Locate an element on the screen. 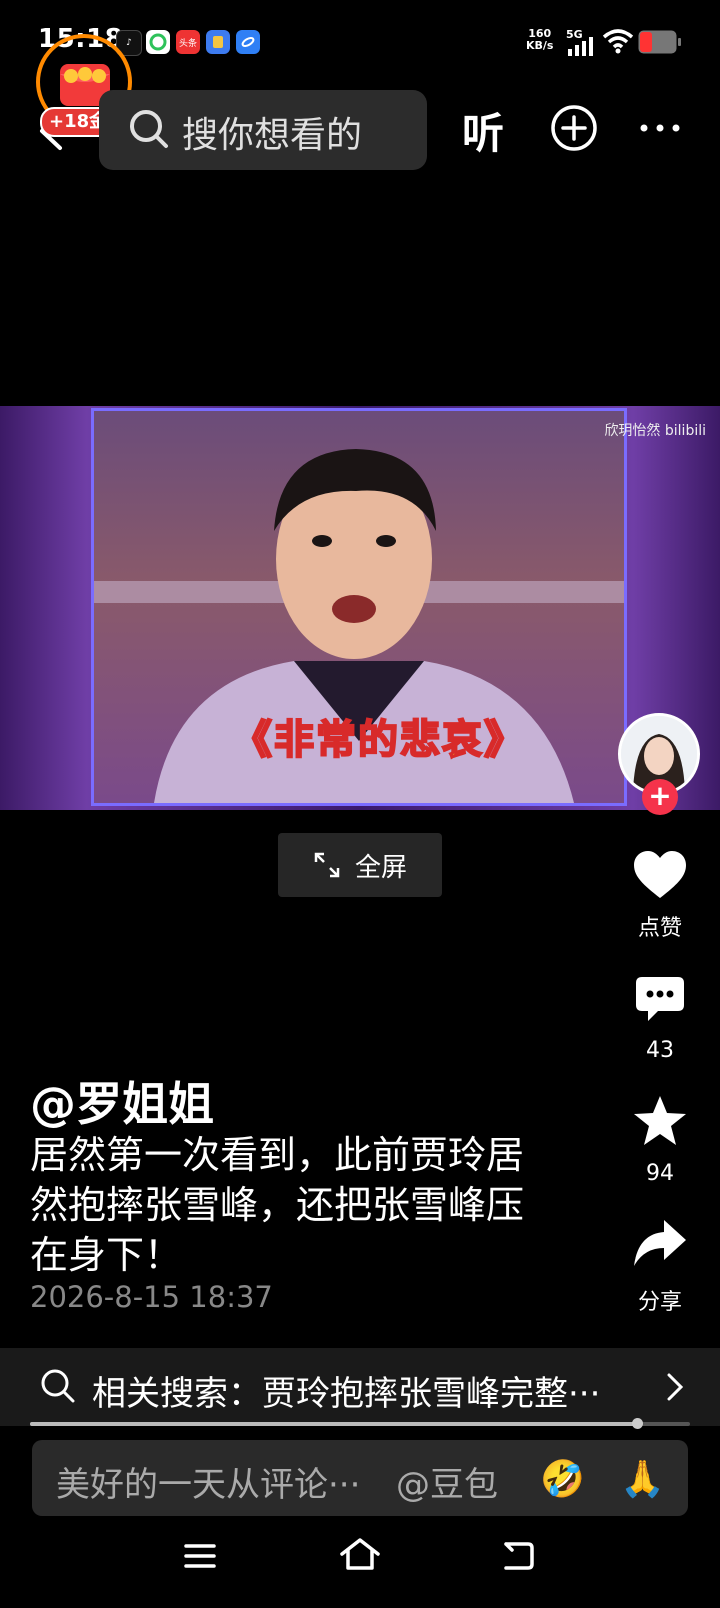 This screenshot has height=1608, width=720. back-nav-icon is located at coordinates (518, 1556).